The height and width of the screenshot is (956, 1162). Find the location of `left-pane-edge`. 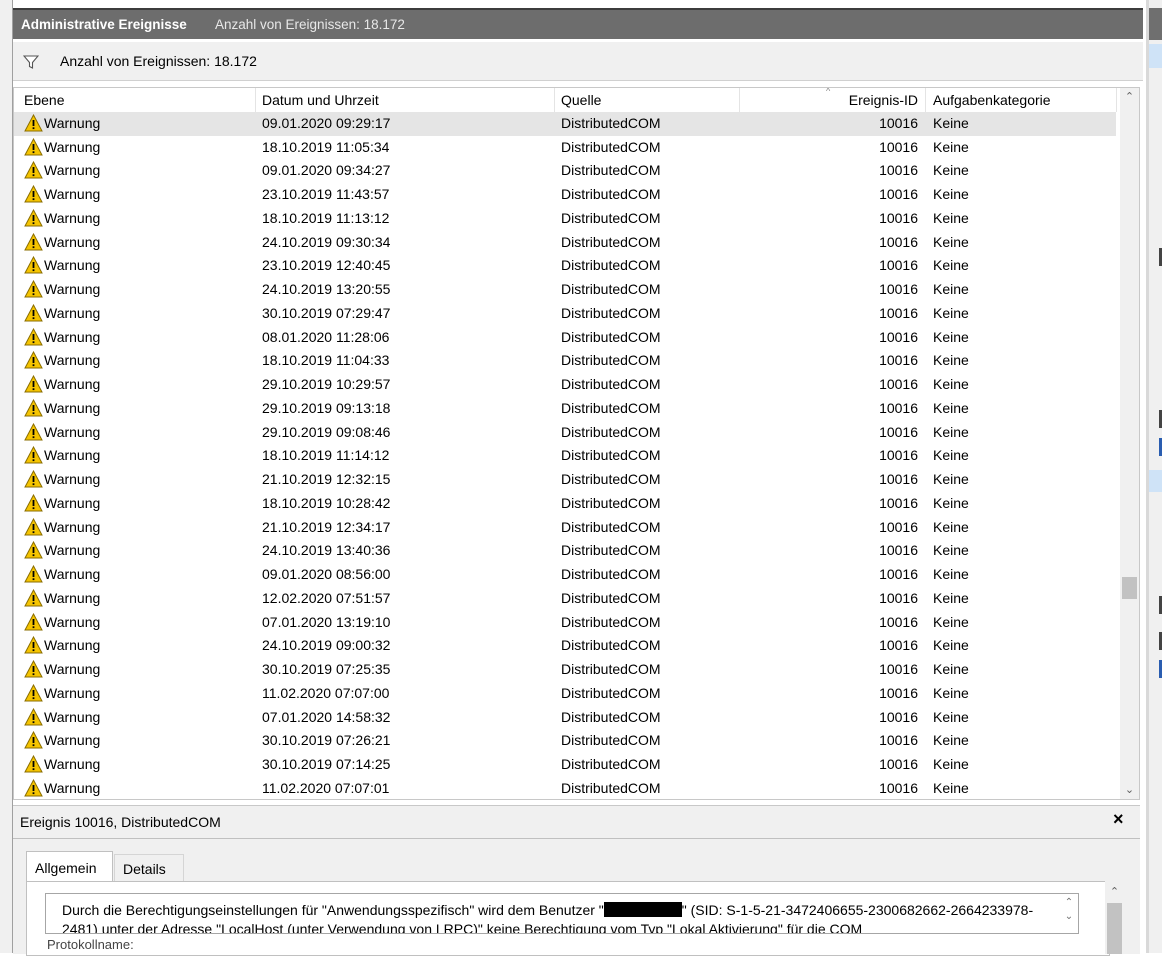

left-pane-edge is located at coordinates (6, 476).